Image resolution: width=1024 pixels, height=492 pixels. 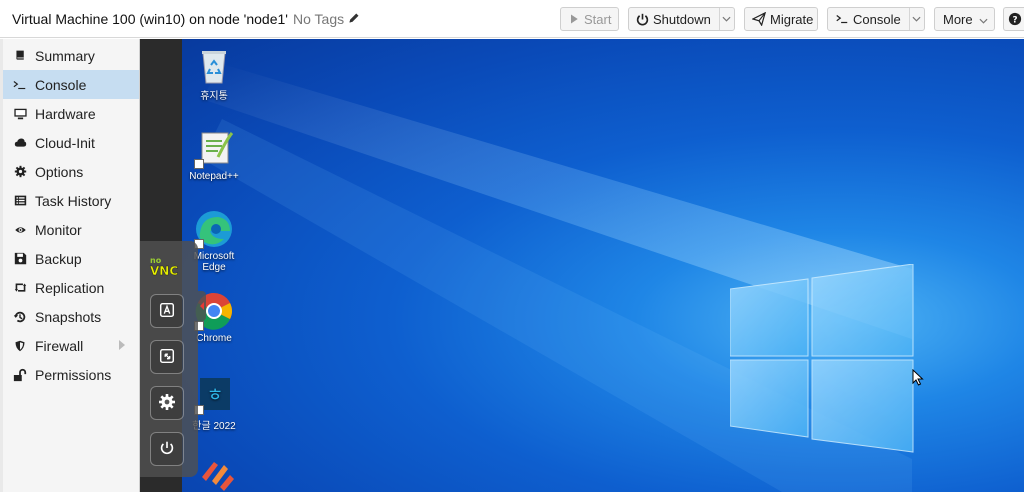 I want to click on sidebar-item-label: Options, so click(x=59, y=171).